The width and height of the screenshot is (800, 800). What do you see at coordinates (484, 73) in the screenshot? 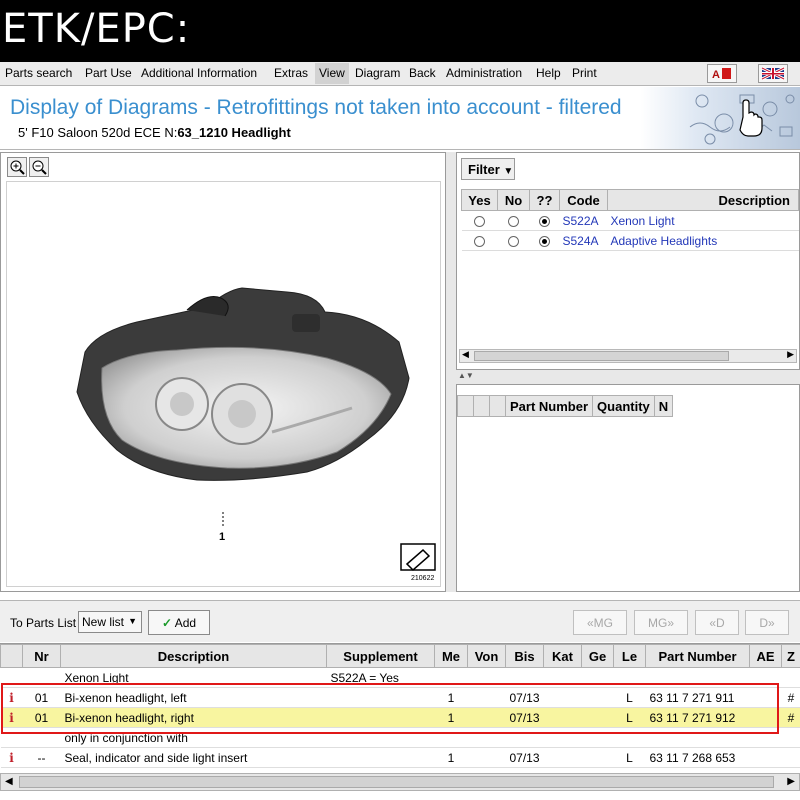
I see `menu-administration: Administration` at bounding box center [484, 73].